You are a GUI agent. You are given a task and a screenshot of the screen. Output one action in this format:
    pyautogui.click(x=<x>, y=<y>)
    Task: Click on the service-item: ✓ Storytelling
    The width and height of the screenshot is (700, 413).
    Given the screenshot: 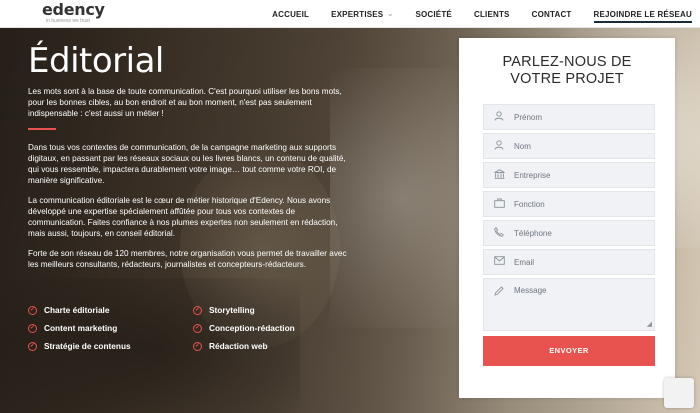 What is the action you would take?
    pyautogui.click(x=275, y=310)
    